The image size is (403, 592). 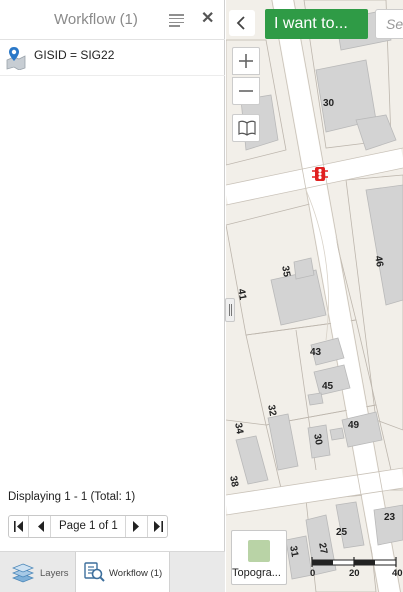 I want to click on previous-page-icon, so click(x=41, y=526).